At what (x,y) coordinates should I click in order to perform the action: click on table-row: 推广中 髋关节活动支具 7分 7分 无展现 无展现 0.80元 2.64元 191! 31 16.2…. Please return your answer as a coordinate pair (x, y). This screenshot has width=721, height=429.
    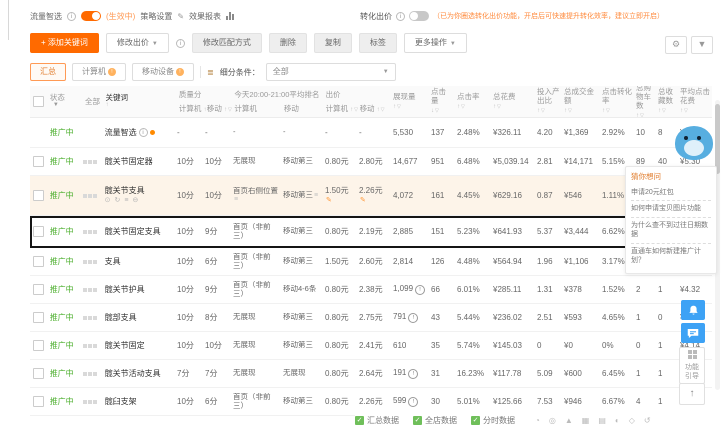
    Looking at the image, I should click on (371, 374).